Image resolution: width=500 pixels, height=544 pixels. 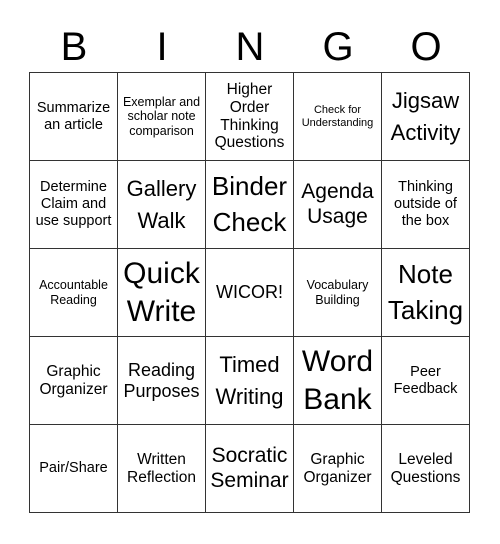 I want to click on bingo-cell: Exemplar and scholar note comparison, so click(x=162, y=117).